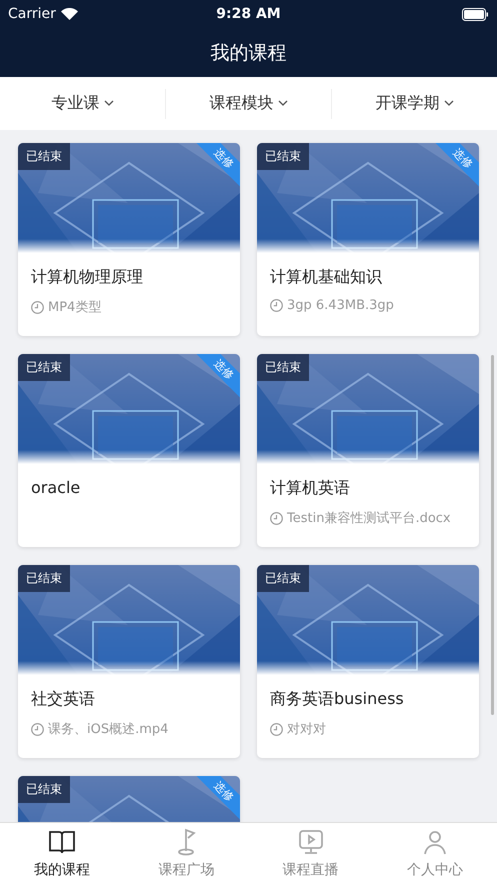  Describe the element at coordinates (62, 853) in the screenshot. I see `tab-bar-item: 我的课程` at that location.